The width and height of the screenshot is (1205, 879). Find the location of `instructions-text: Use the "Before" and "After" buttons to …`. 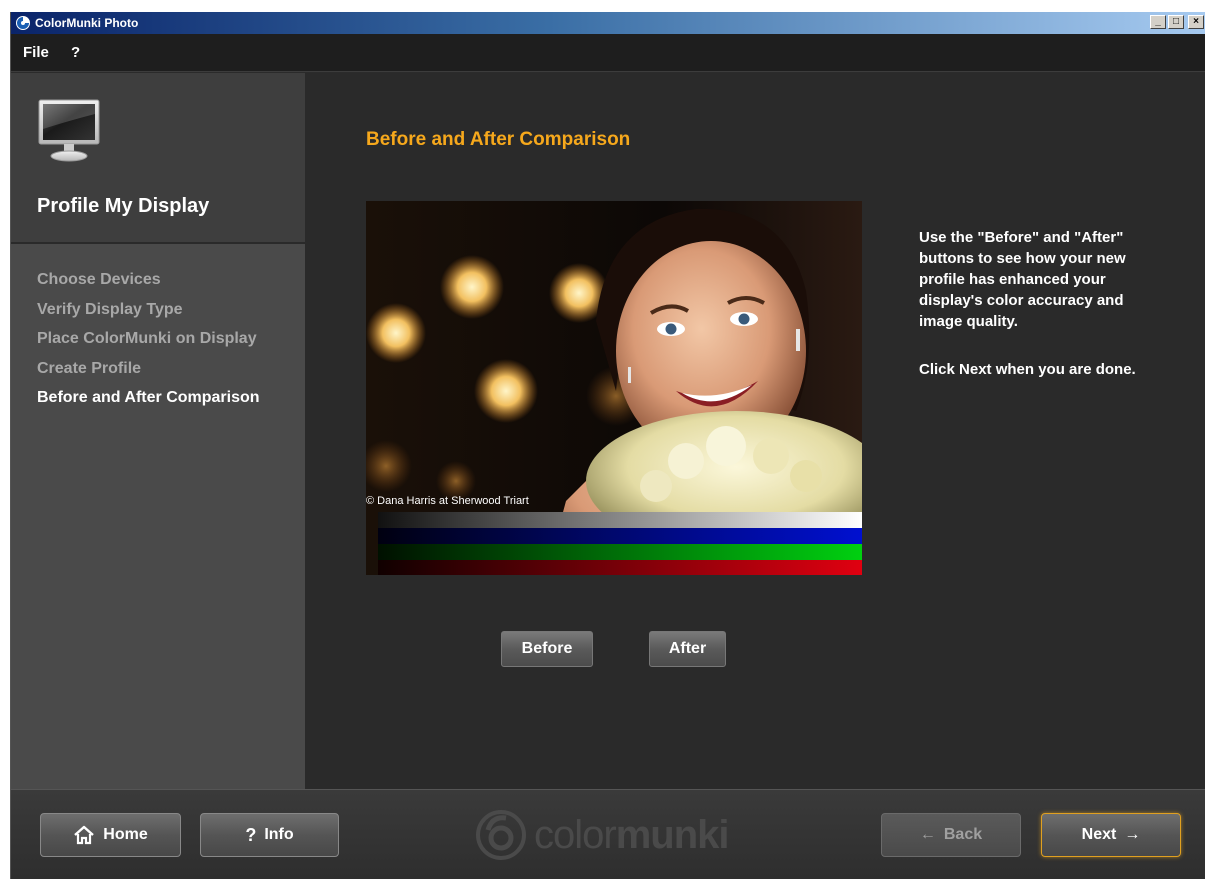

instructions-text: Use the "Before" and "After" buttons to … is located at coordinates (1039, 303).